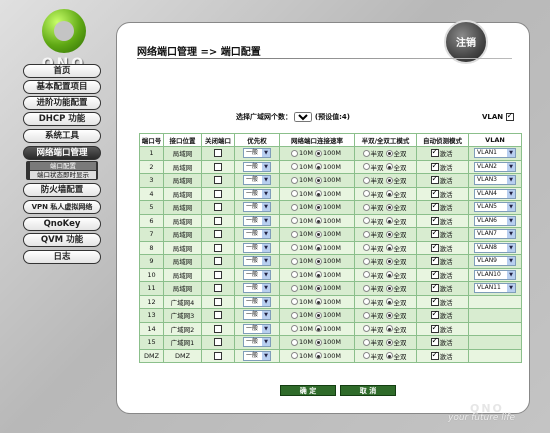 The image size is (550, 433). I want to click on vlan-select: VLAN8 ▼, so click(495, 247).